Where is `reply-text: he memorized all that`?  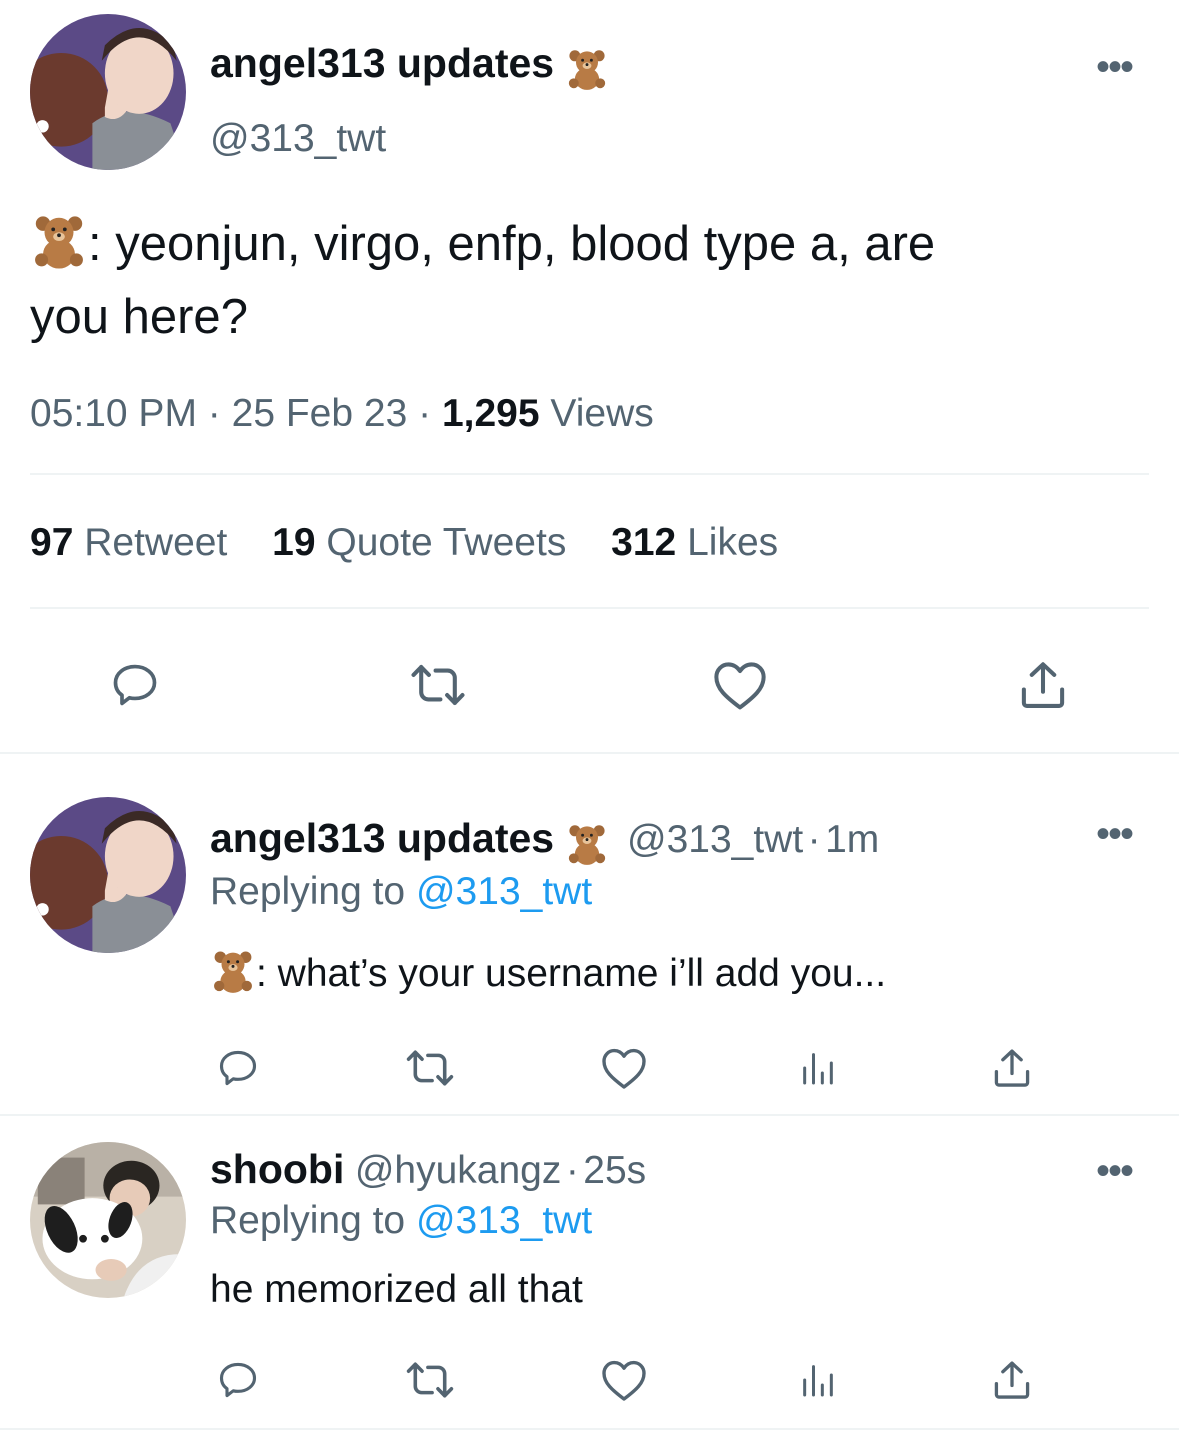 reply-text: he memorized all that is located at coordinates (396, 1290).